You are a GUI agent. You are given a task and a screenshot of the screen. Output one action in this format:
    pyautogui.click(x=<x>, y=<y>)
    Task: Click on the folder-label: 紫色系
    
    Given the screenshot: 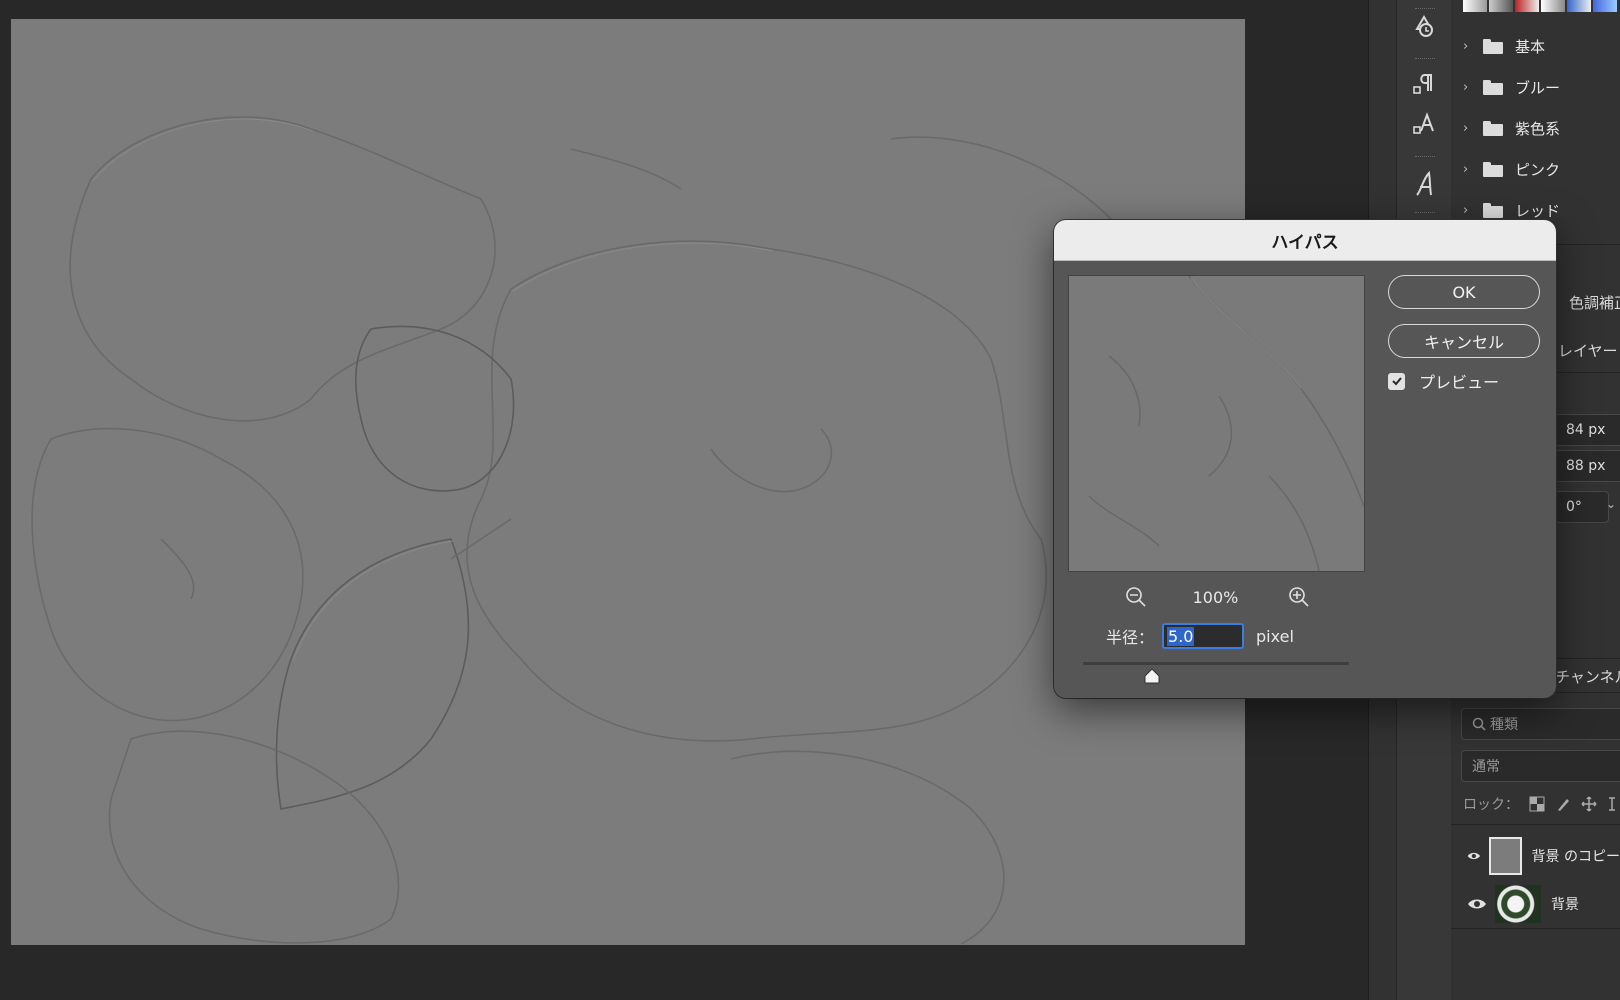 What is the action you would take?
    pyautogui.click(x=1538, y=128)
    